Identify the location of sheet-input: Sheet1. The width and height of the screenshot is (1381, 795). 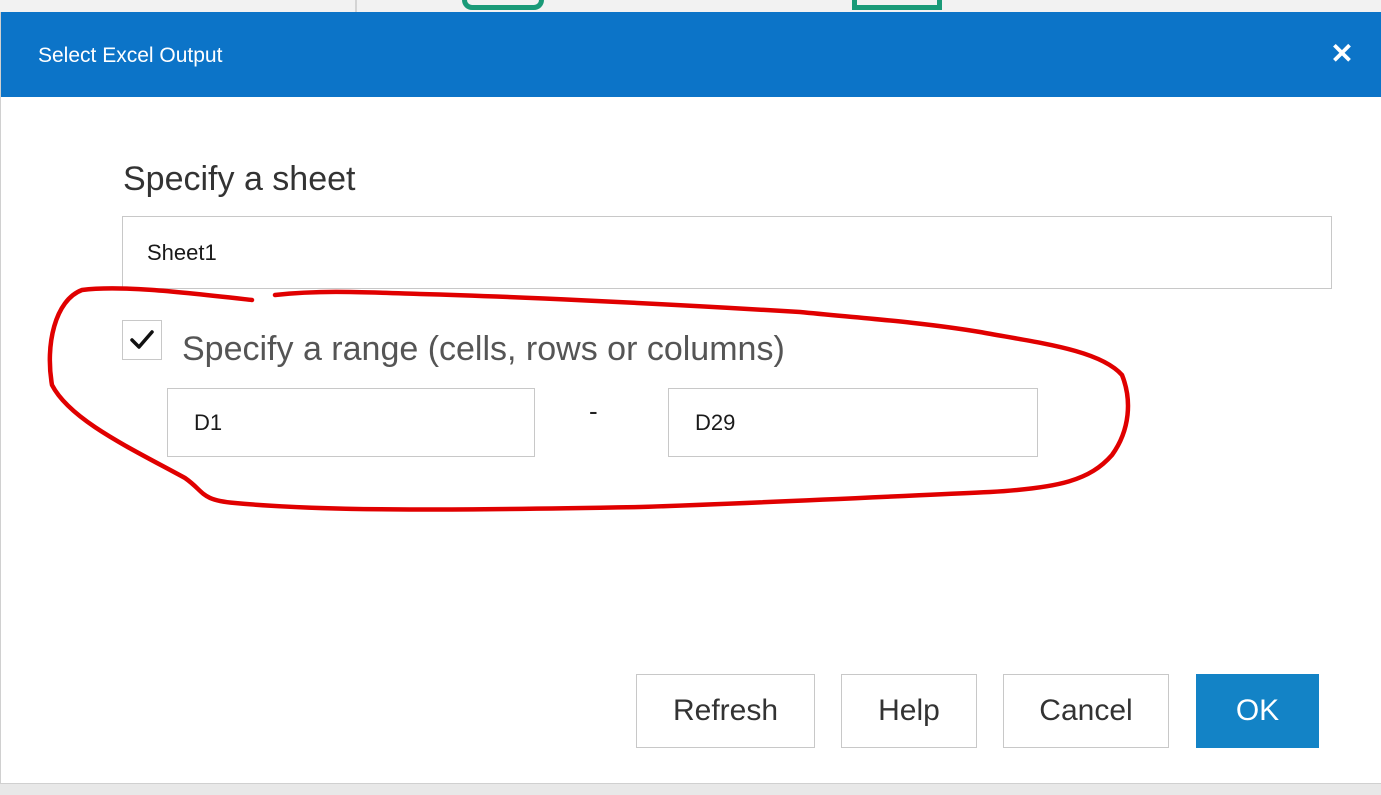
(727, 252).